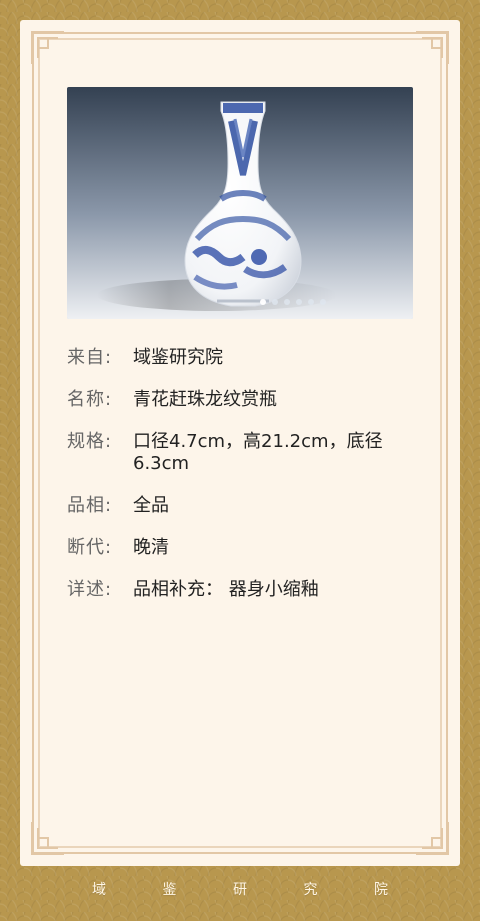 This screenshot has height=921, width=480. What do you see at coordinates (381, 890) in the screenshot?
I see `footer-char: 院` at bounding box center [381, 890].